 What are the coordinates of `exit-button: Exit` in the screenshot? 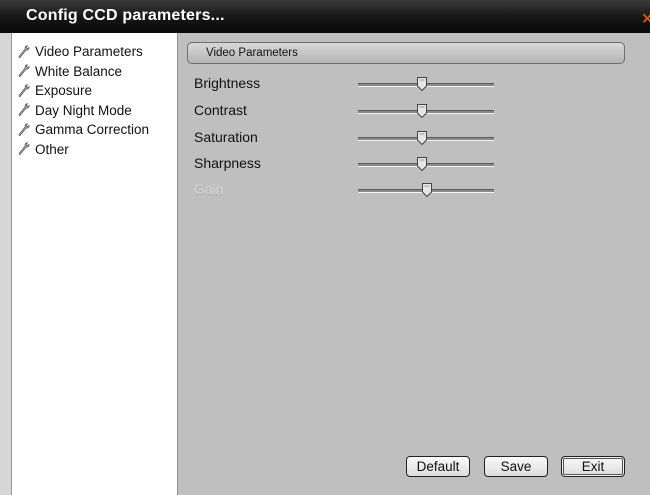 It's located at (593, 466).